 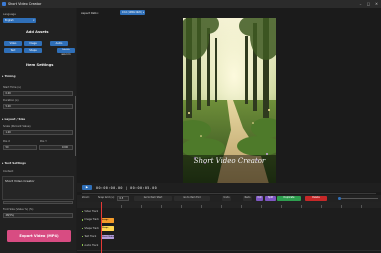 I want to click on goto-item-start-button: Go to Item Start, so click(x=153, y=198).